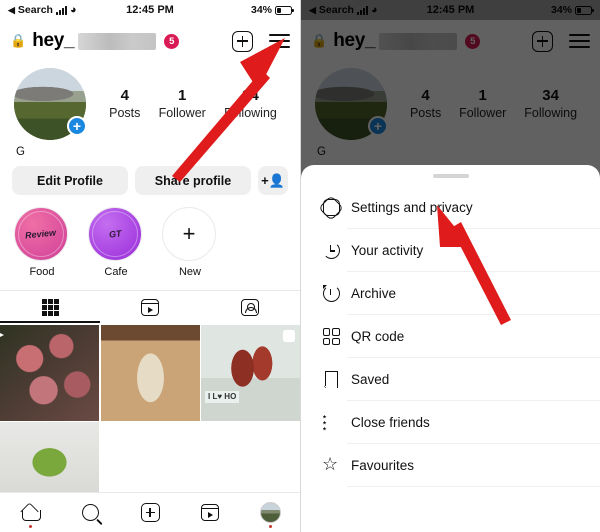  I want to click on tab-tagged, so click(250, 307).